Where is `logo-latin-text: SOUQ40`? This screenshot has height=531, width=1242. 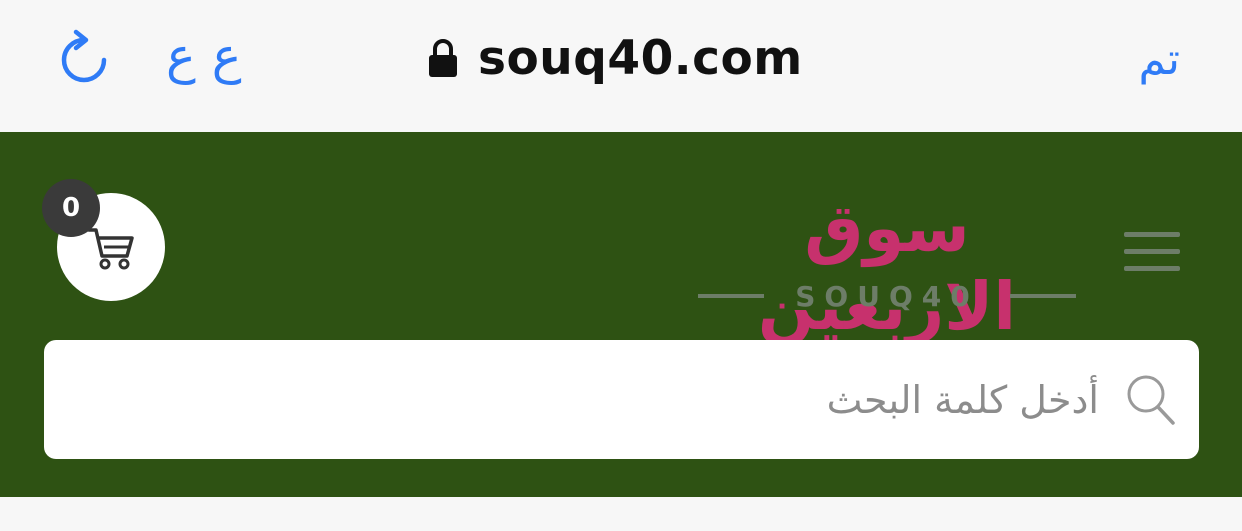
logo-latin-text: SOUQ40 is located at coordinates (887, 296).